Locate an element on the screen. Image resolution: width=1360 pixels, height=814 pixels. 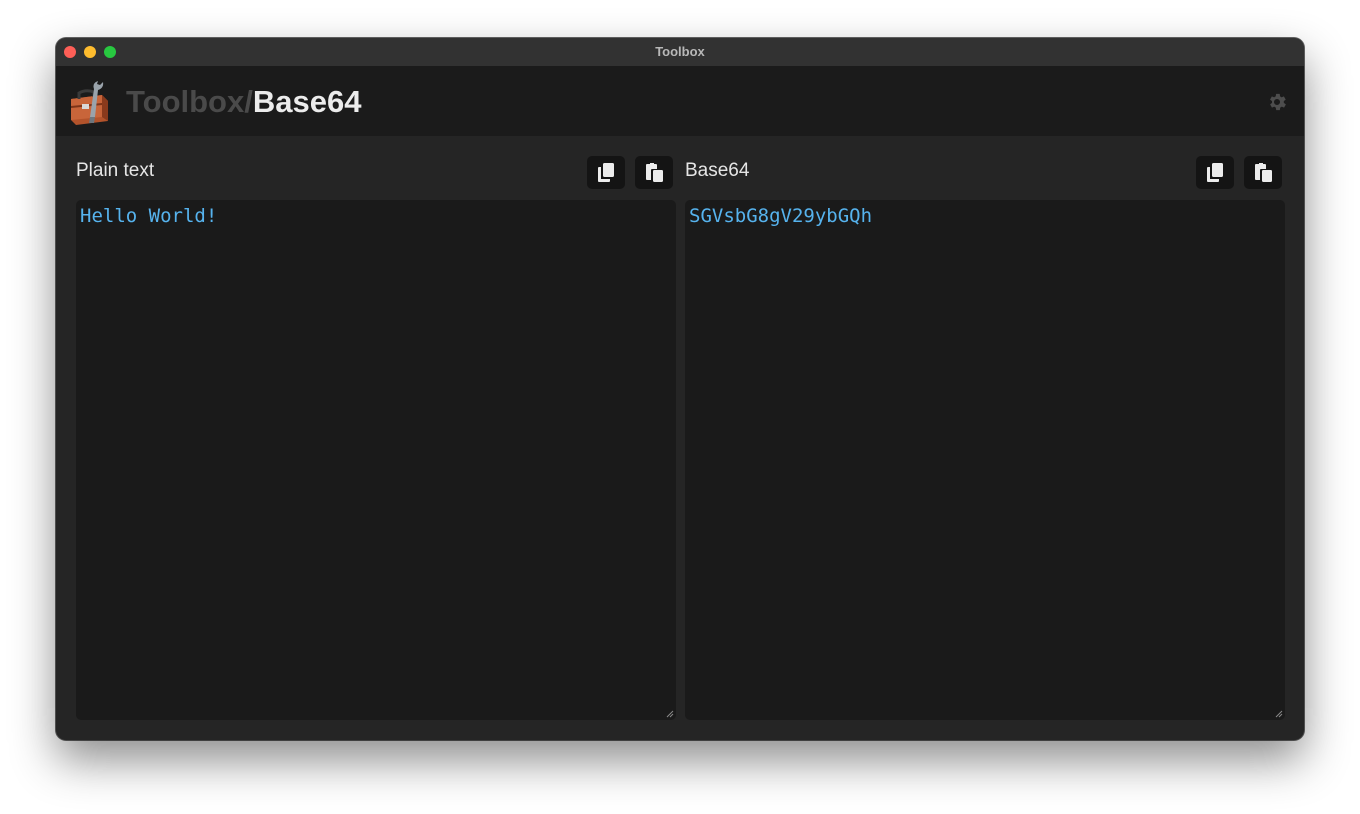
base64-label: Base64 is located at coordinates (717, 170).